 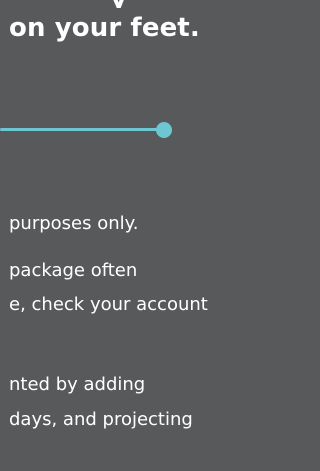 I want to click on disclaimer-text-3b: days, and projecting, so click(x=101, y=419).